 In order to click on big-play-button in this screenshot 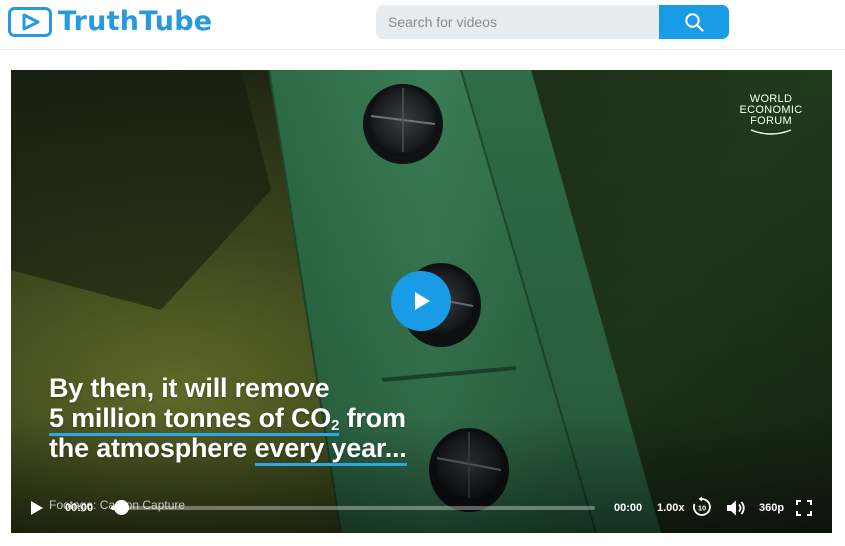, I will do `click(421, 301)`.